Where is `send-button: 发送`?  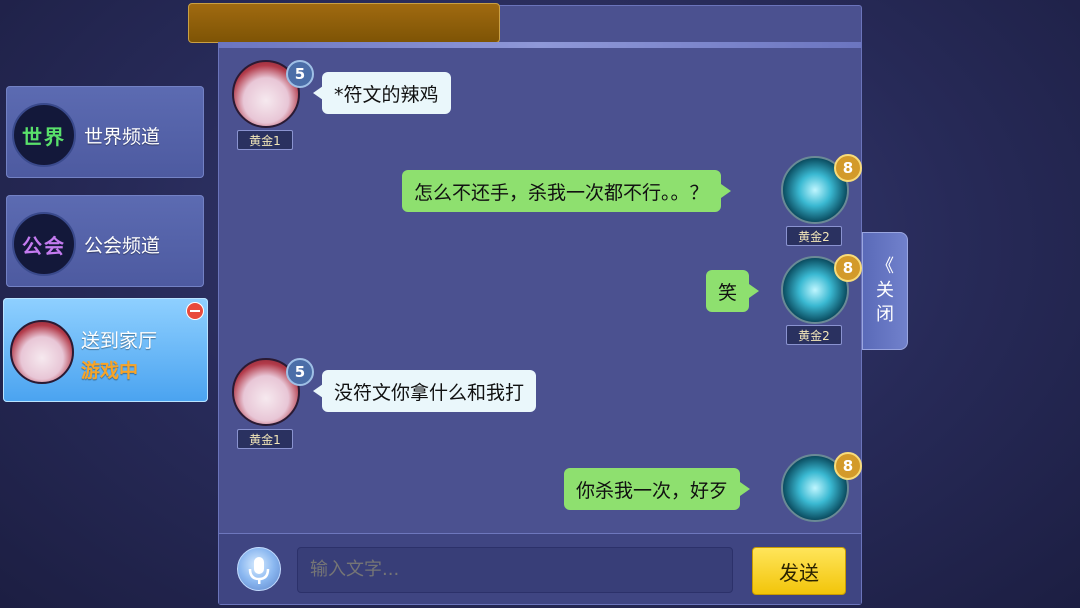
send-button: 发送 is located at coordinates (799, 571).